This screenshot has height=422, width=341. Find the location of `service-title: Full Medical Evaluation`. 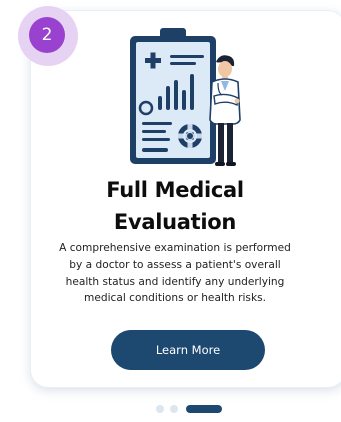

service-title: Full Medical Evaluation is located at coordinates (175, 206).